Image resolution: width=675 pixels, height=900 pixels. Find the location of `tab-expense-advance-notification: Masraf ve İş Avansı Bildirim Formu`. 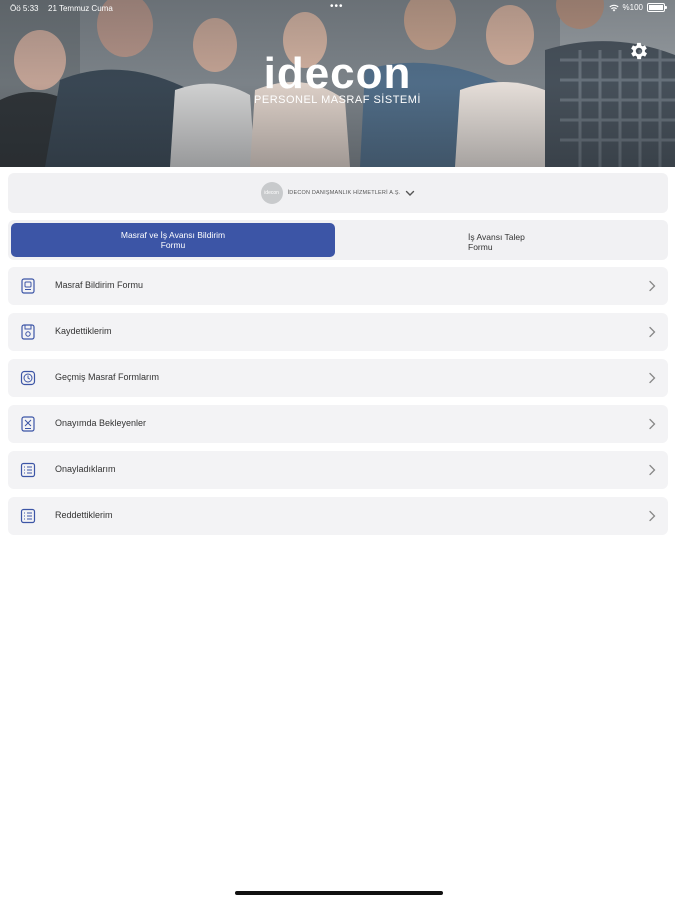

tab-expense-advance-notification: Masraf ve İş Avansı Bildirim Formu is located at coordinates (173, 240).